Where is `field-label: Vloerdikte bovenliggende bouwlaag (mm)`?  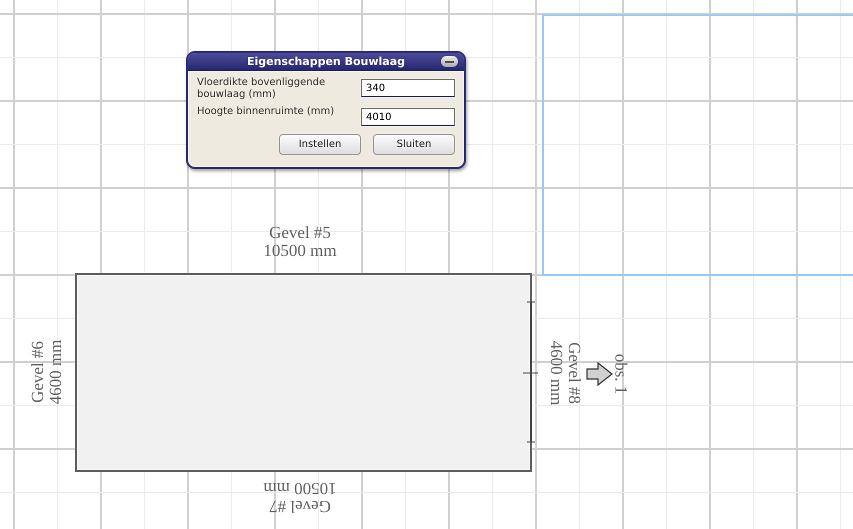
field-label: Vloerdikte bovenliggende bouwlaag (mm) is located at coordinates (261, 89).